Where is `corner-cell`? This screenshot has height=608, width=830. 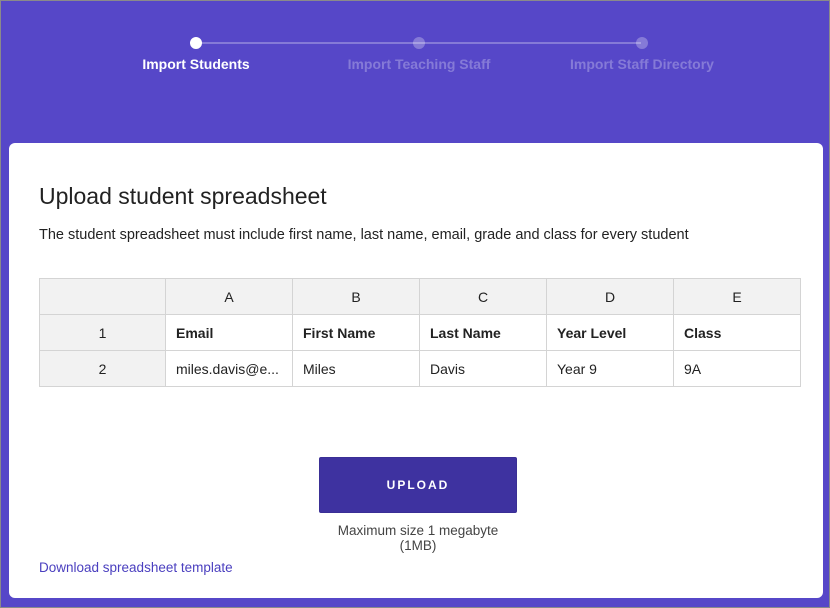 corner-cell is located at coordinates (102, 296).